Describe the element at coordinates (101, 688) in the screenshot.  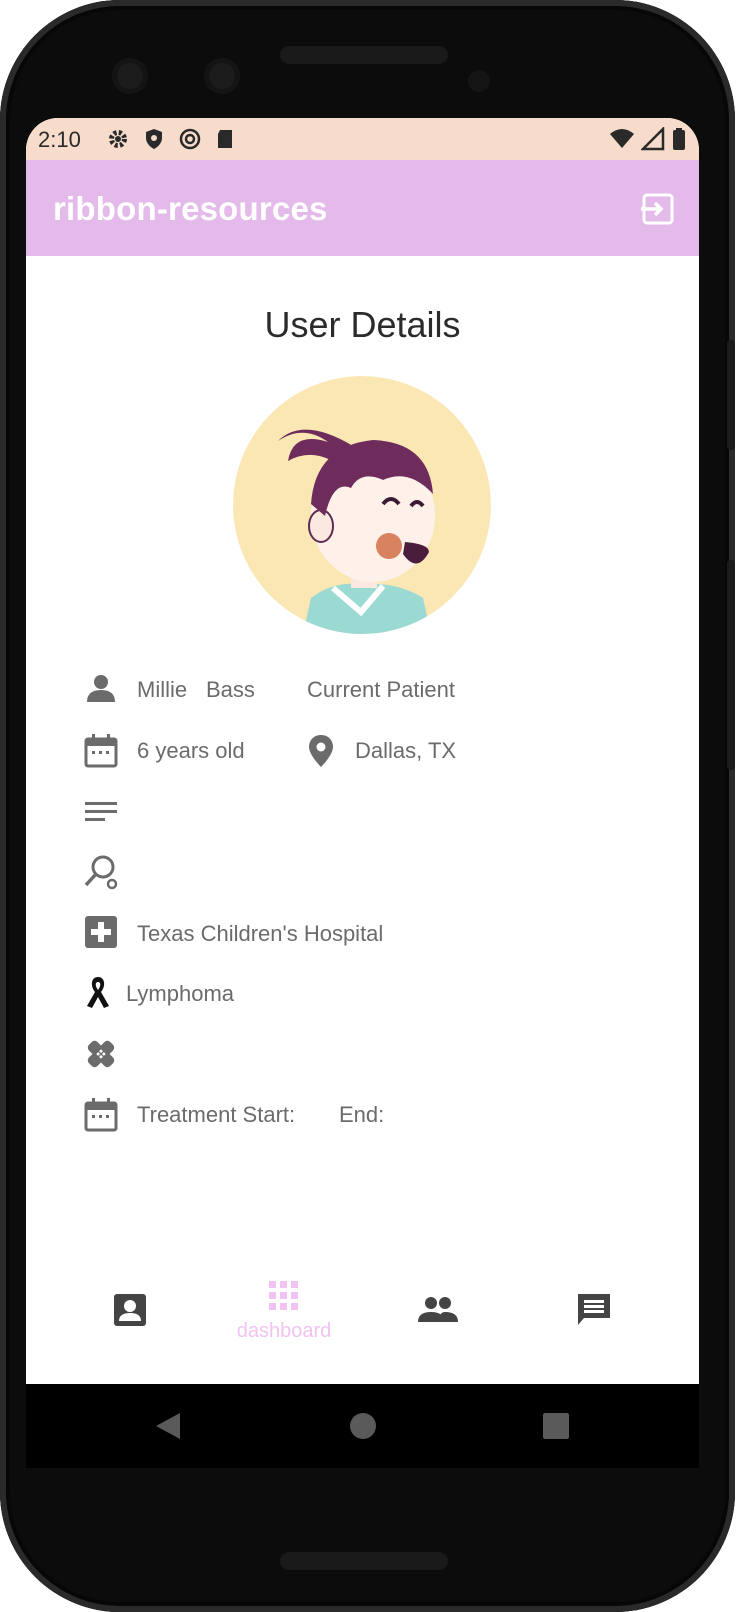
I see `person-icon` at that location.